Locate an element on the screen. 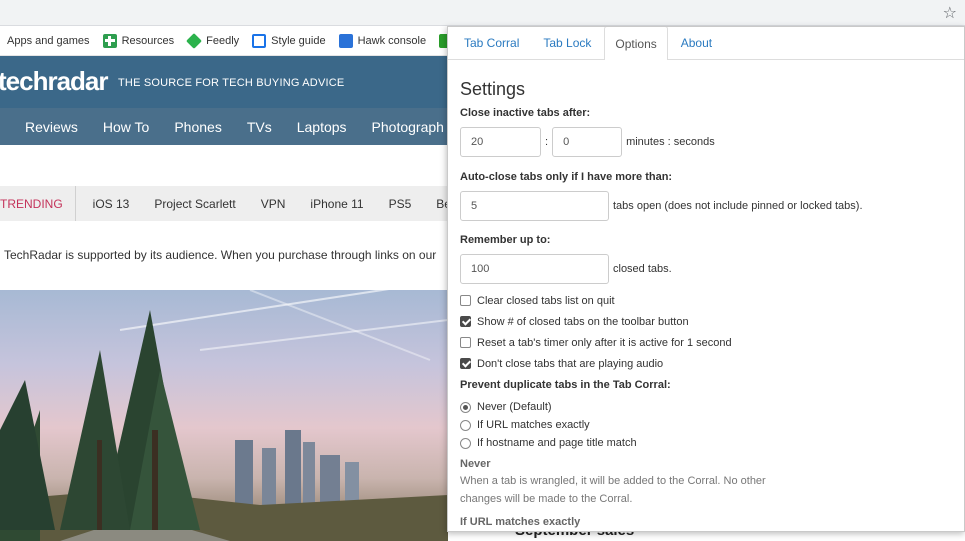  clear-closed-tabs-checkbox: Clear closed tabs list on quit is located at coordinates (706, 300).